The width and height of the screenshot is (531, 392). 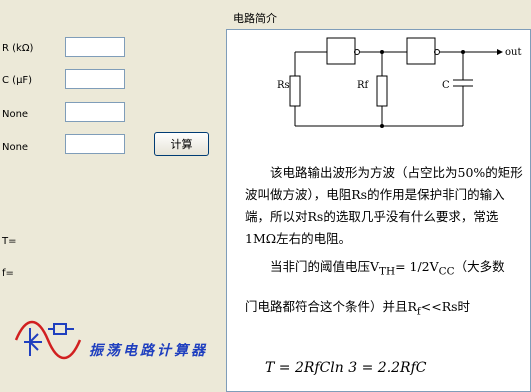 I want to click on frequency-result-label: f=, so click(x=8, y=273).